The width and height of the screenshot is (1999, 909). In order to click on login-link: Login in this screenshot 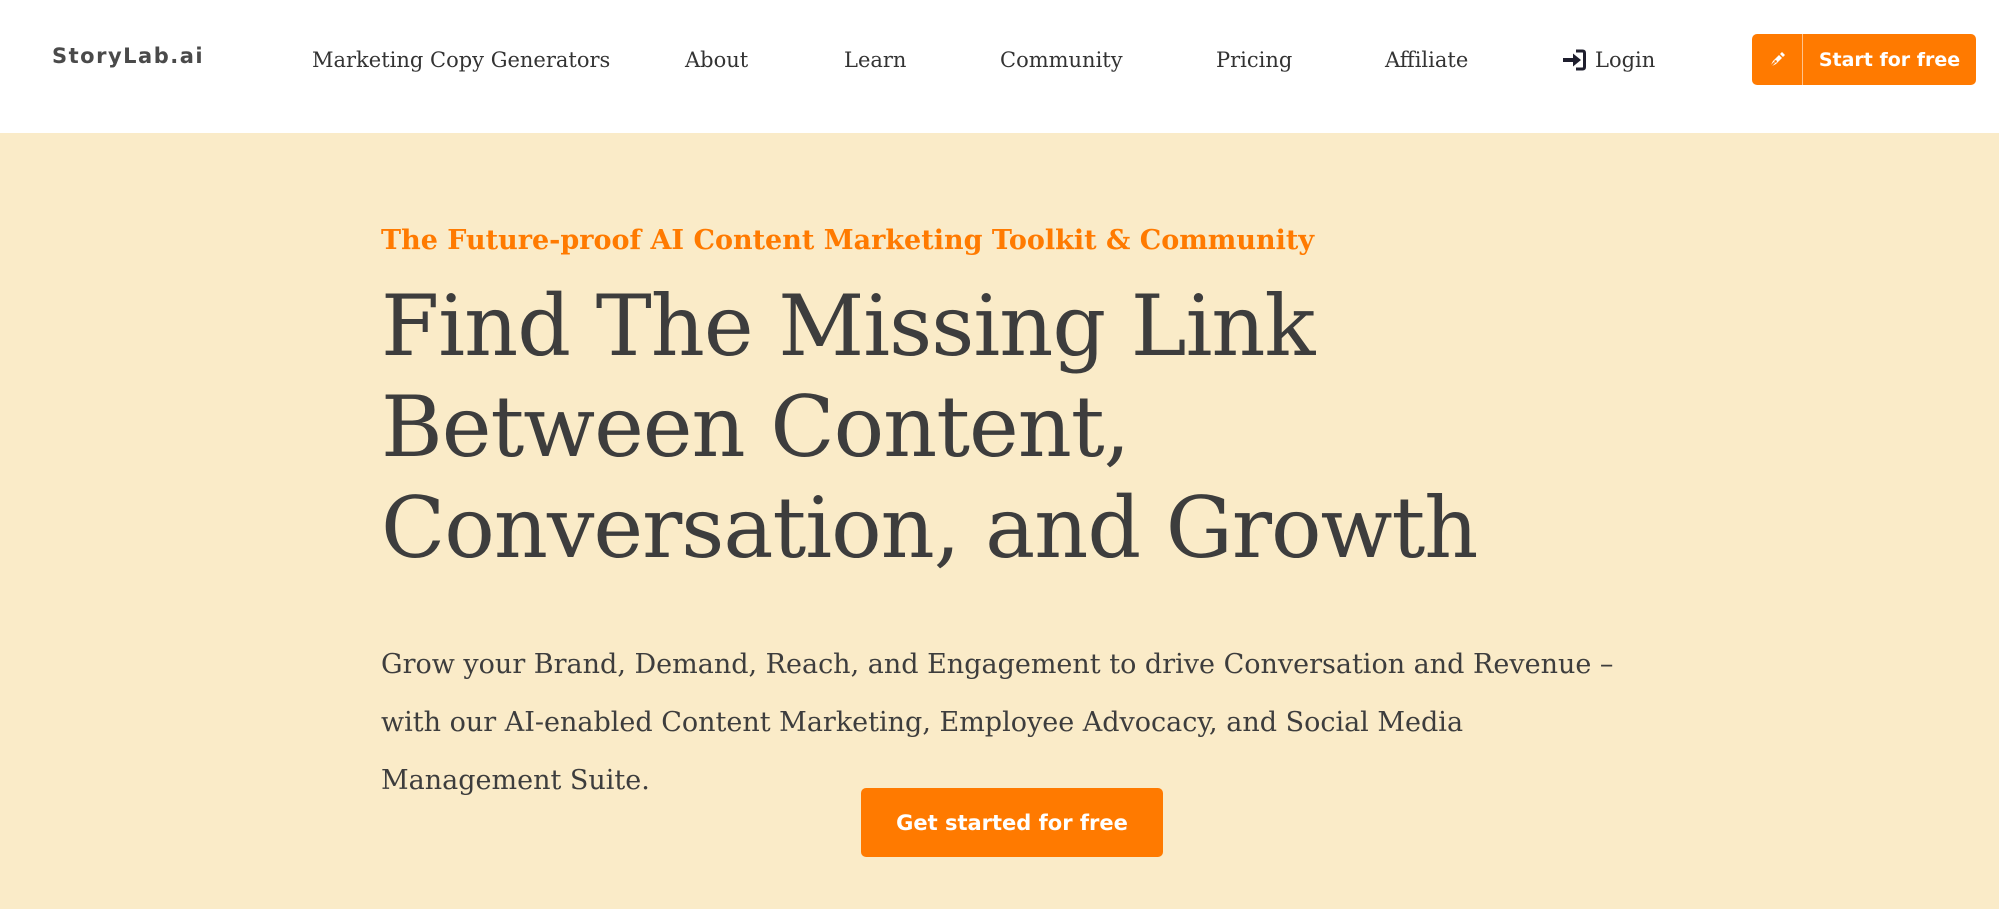, I will do `click(1608, 60)`.